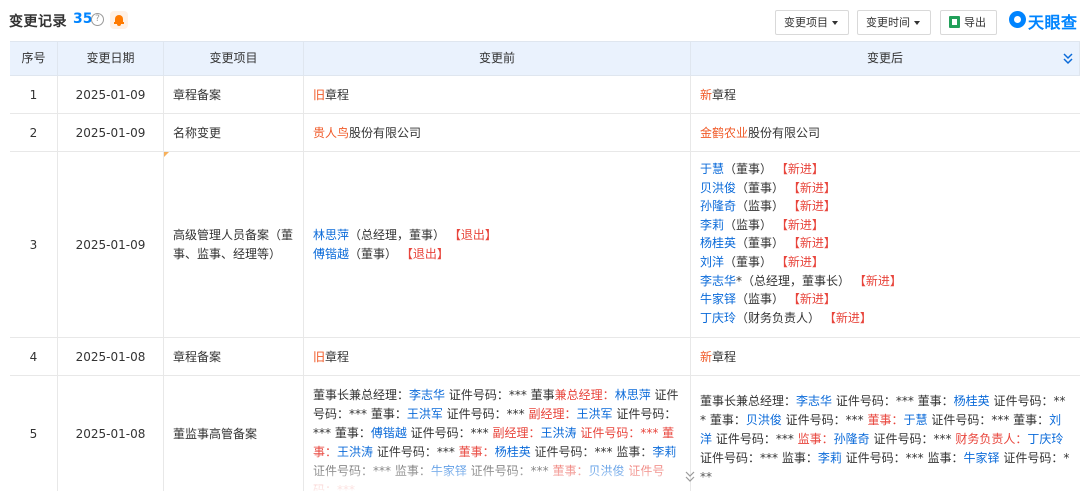 This screenshot has height=491, width=1080. Describe the element at coordinates (801, 281) in the screenshot. I see `person-line: 李志华*（总经理，董事长） 【新进】` at that location.